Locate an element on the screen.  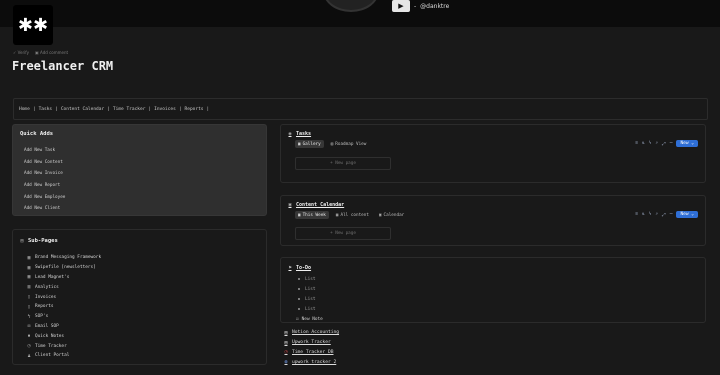
page-meta: ✓ Verify ▣ Add comment is located at coordinates (40, 52).